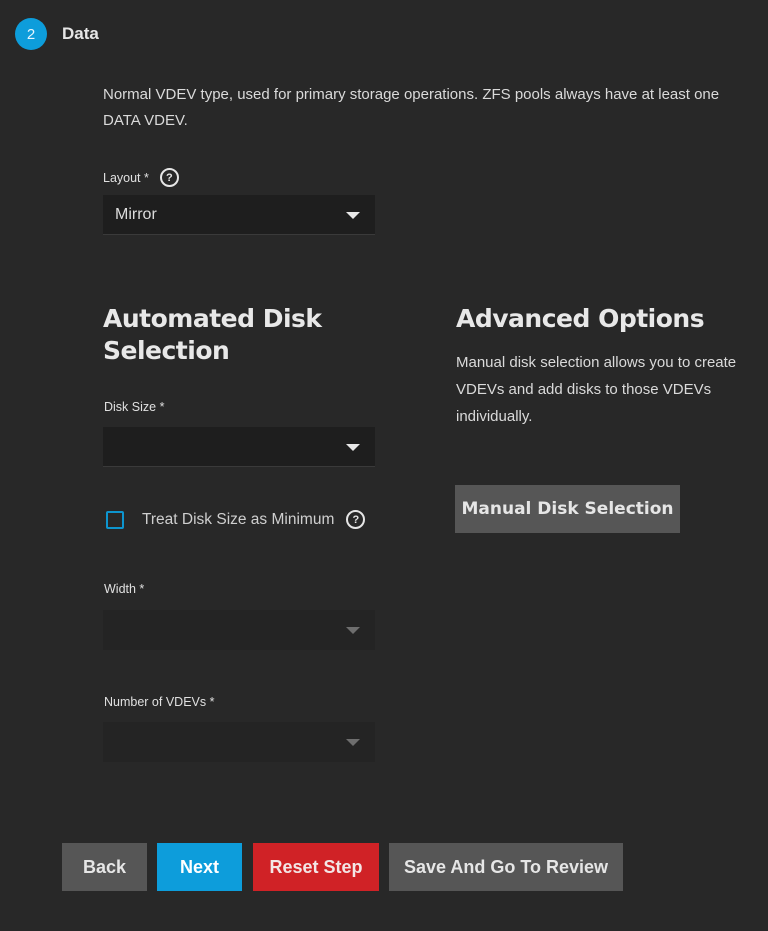 This screenshot has height=931, width=768. What do you see at coordinates (212, 334) in the screenshot?
I see `automated-section-title: Automated Disk Selection` at bounding box center [212, 334].